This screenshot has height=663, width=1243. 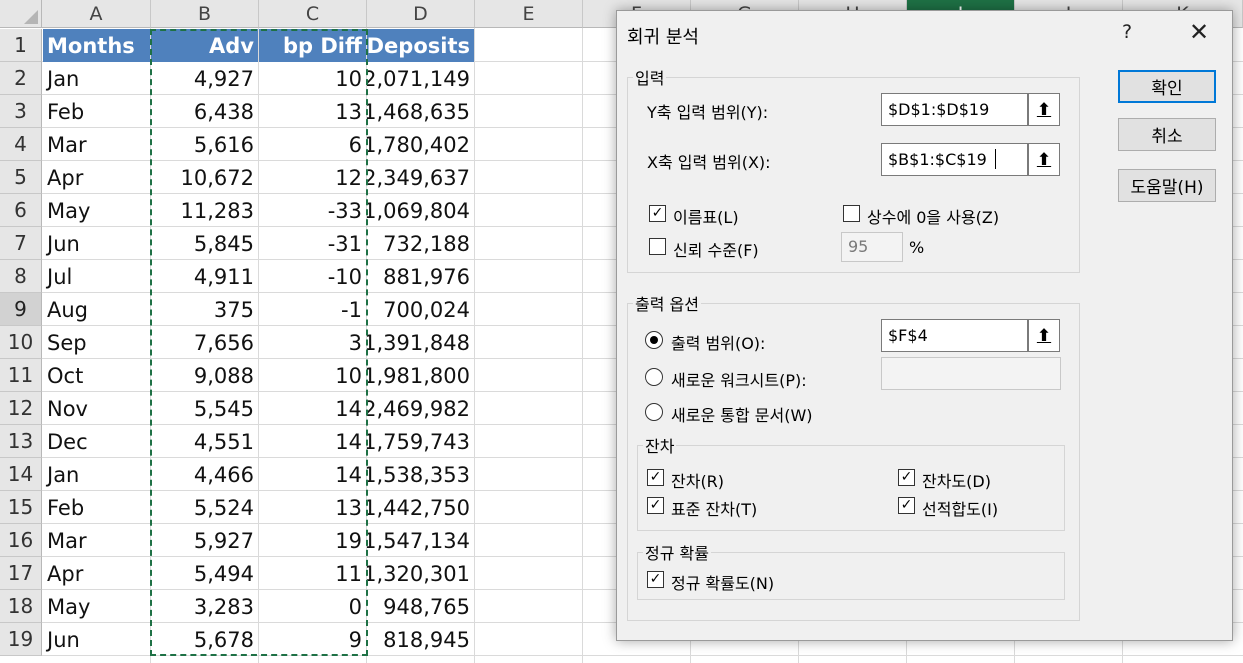 I want to click on row-header-9: 9, so click(x=21, y=309).